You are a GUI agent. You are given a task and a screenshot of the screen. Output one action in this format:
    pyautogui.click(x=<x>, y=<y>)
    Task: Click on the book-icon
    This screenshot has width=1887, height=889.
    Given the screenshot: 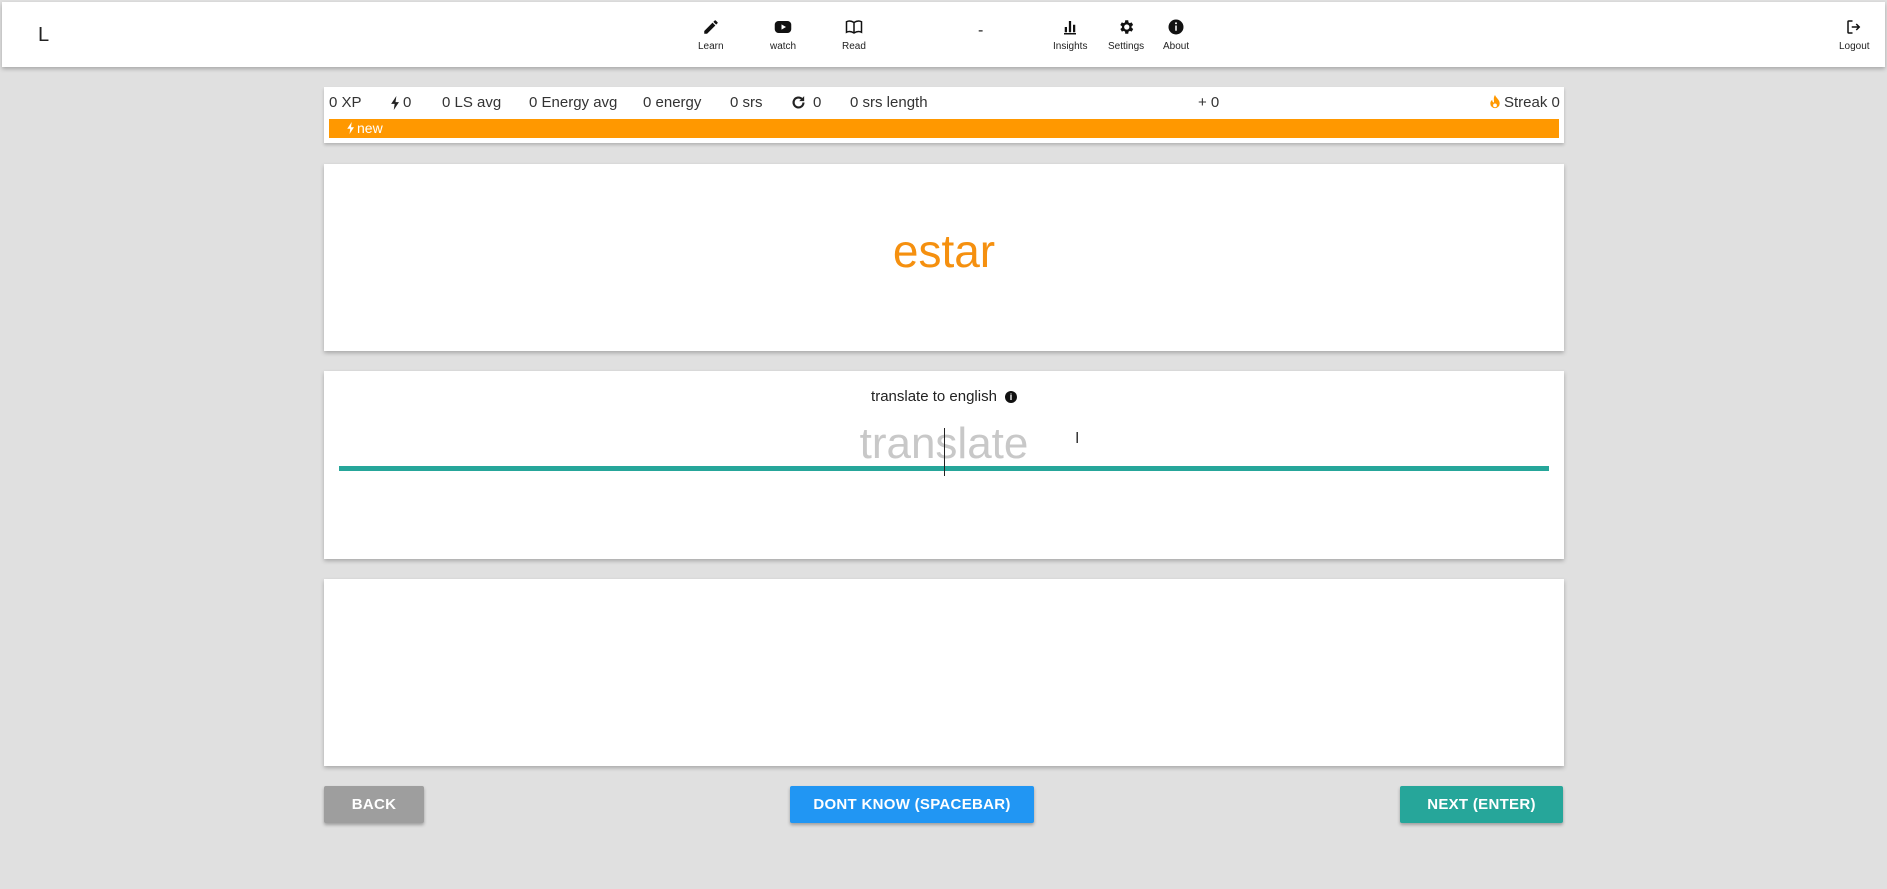 What is the action you would take?
    pyautogui.click(x=854, y=27)
    